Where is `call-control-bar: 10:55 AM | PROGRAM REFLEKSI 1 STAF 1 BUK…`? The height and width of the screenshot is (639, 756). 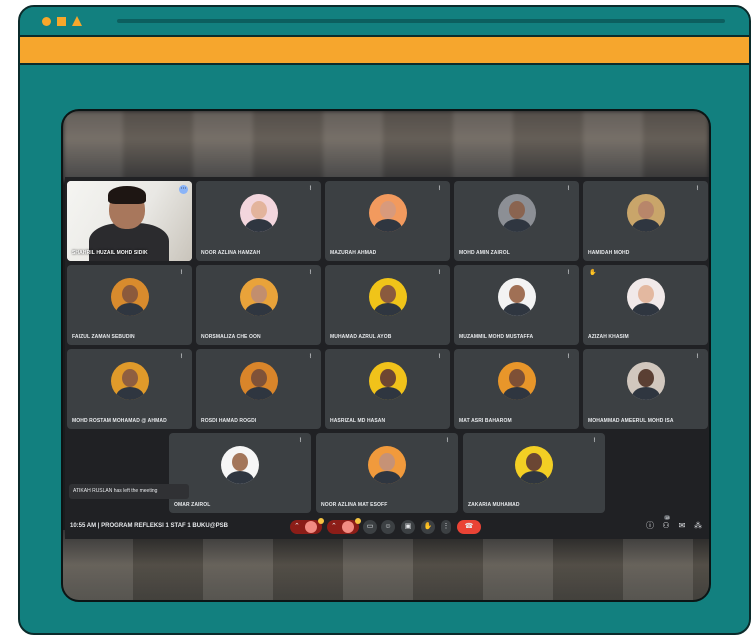
call-control-bar: 10:55 AM | PROGRAM REFLEKSI 1 STAF 1 BUK… is located at coordinates (387, 527).